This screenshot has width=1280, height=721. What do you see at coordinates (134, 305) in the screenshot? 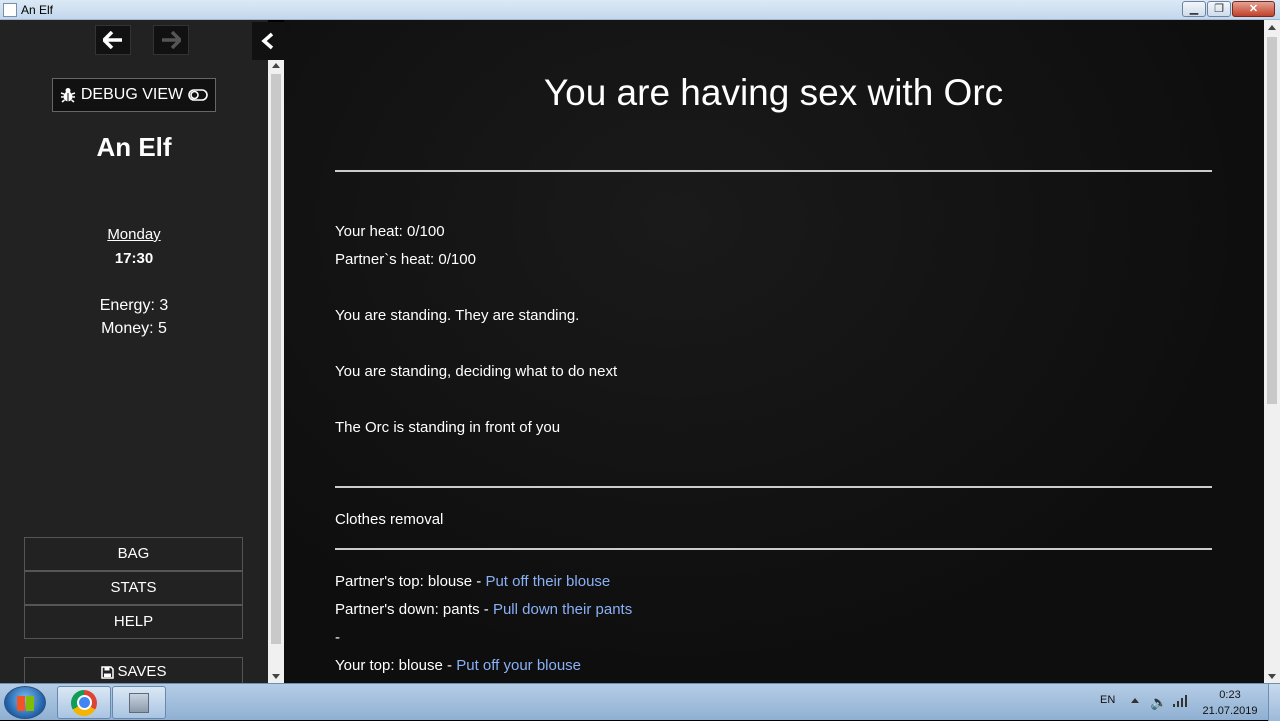
I see `energy-stat: Energy: 3` at bounding box center [134, 305].